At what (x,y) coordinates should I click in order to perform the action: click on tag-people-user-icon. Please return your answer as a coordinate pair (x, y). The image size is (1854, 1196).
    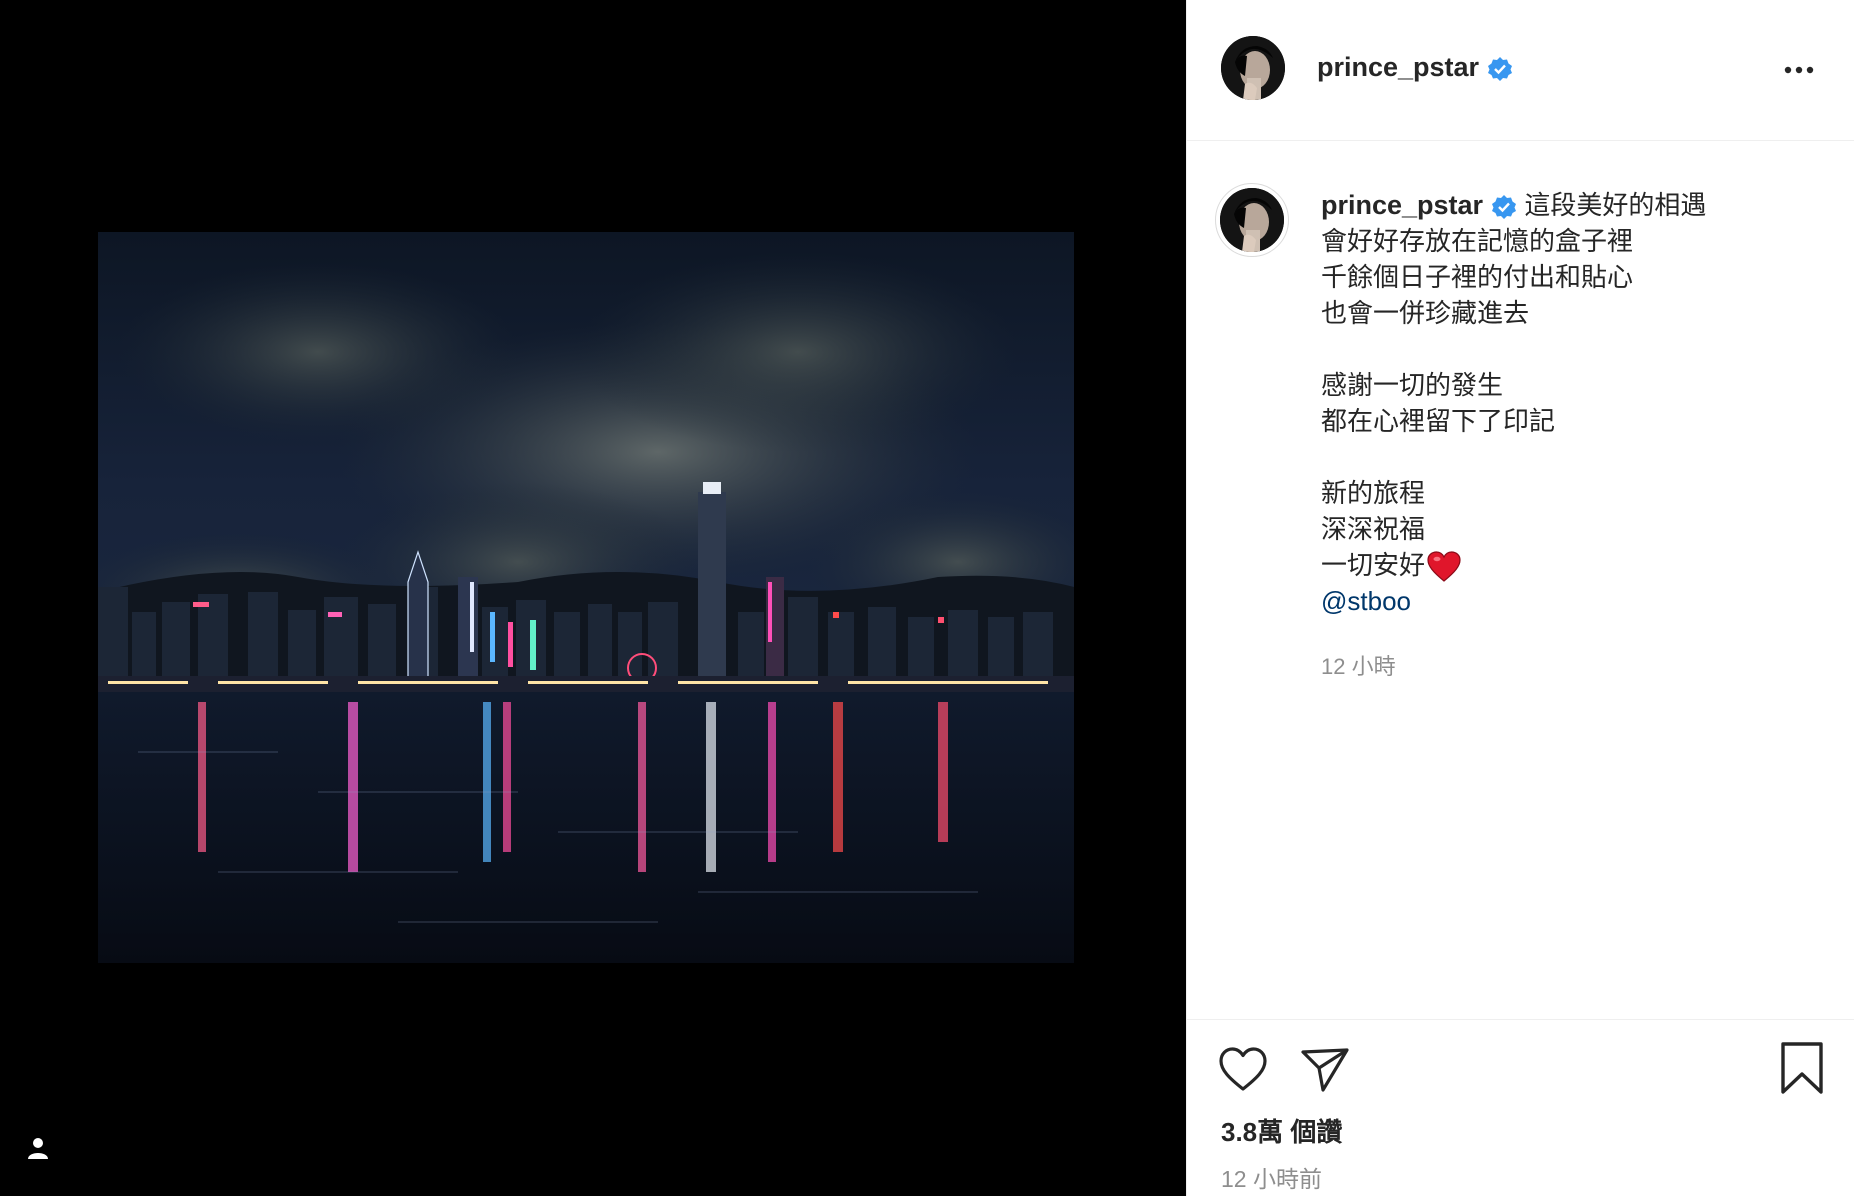
    Looking at the image, I should click on (38, 1148).